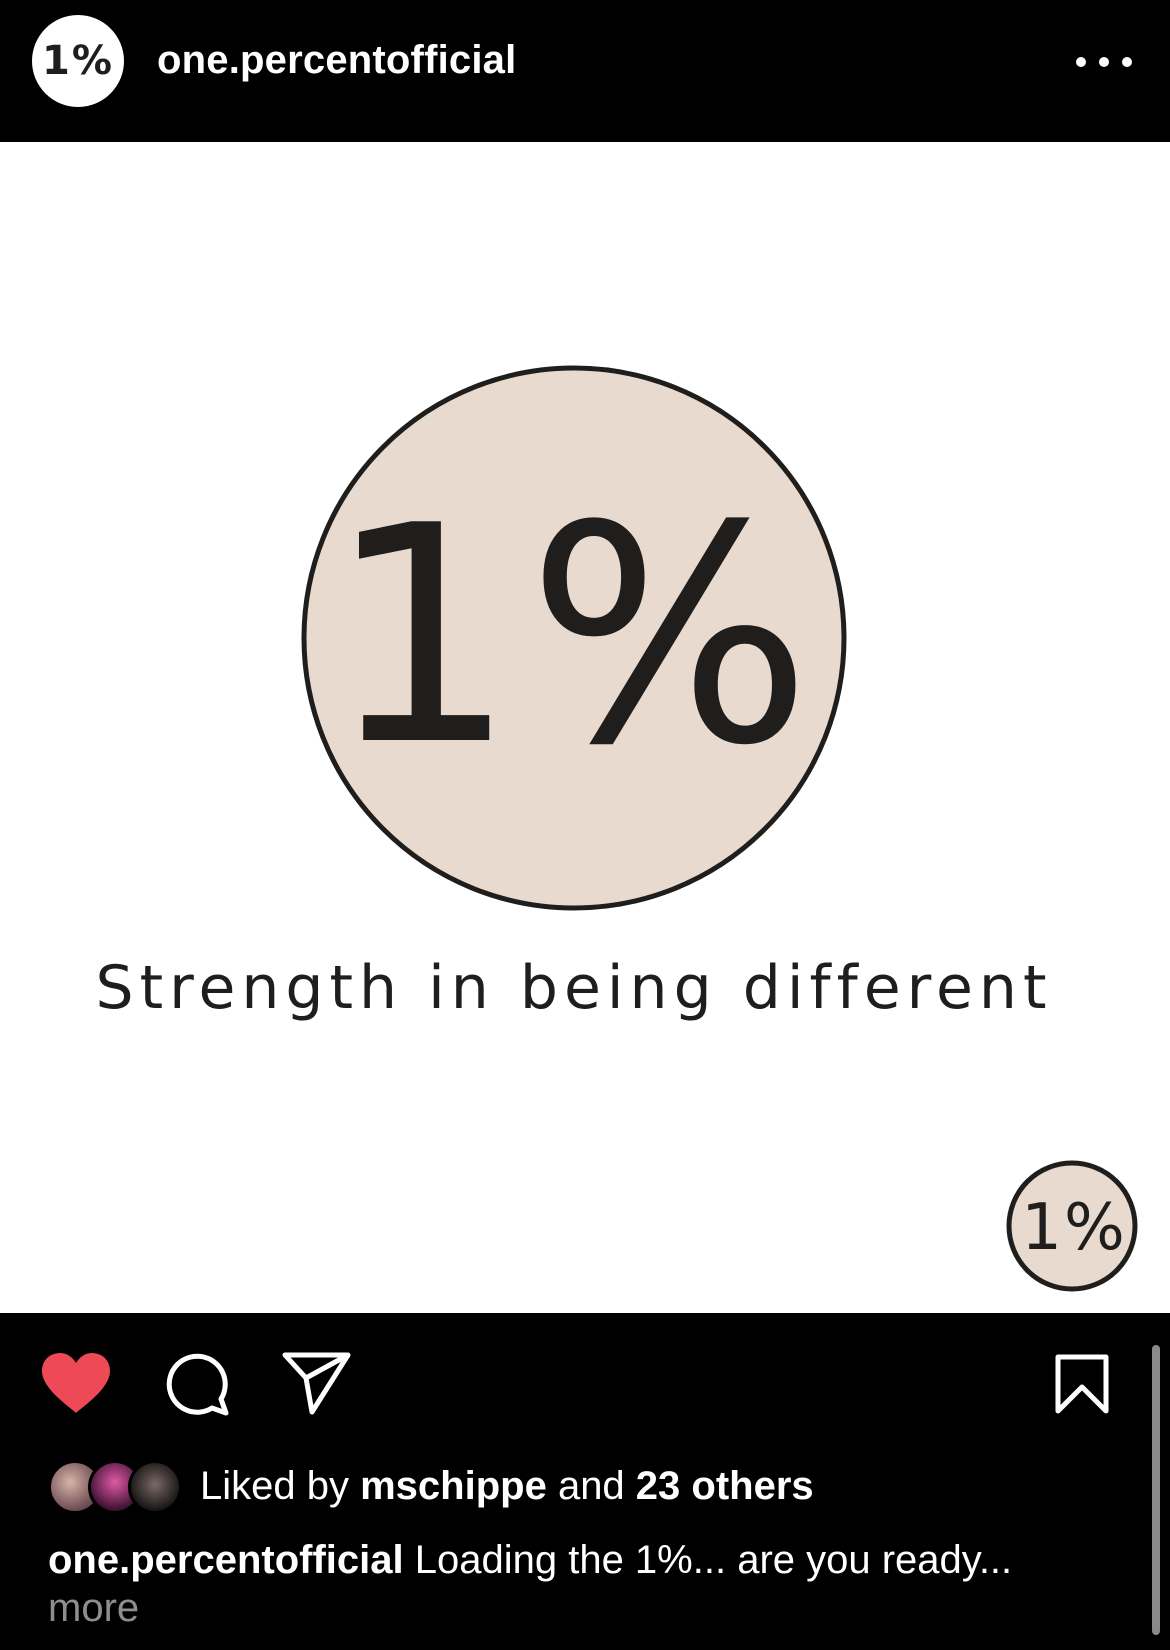 The height and width of the screenshot is (1650, 1170). I want to click on liker-avatar, so click(155, 1487).